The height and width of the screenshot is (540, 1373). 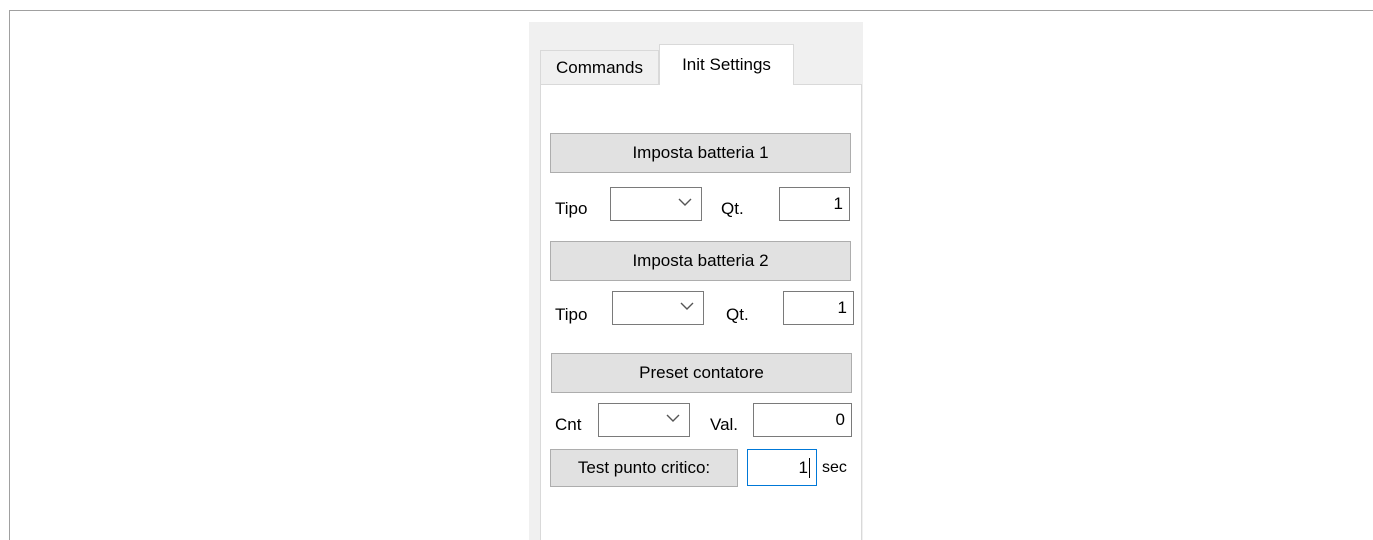 What do you see at coordinates (818, 308) in the screenshot?
I see `battery-2-qty-input: 1` at bounding box center [818, 308].